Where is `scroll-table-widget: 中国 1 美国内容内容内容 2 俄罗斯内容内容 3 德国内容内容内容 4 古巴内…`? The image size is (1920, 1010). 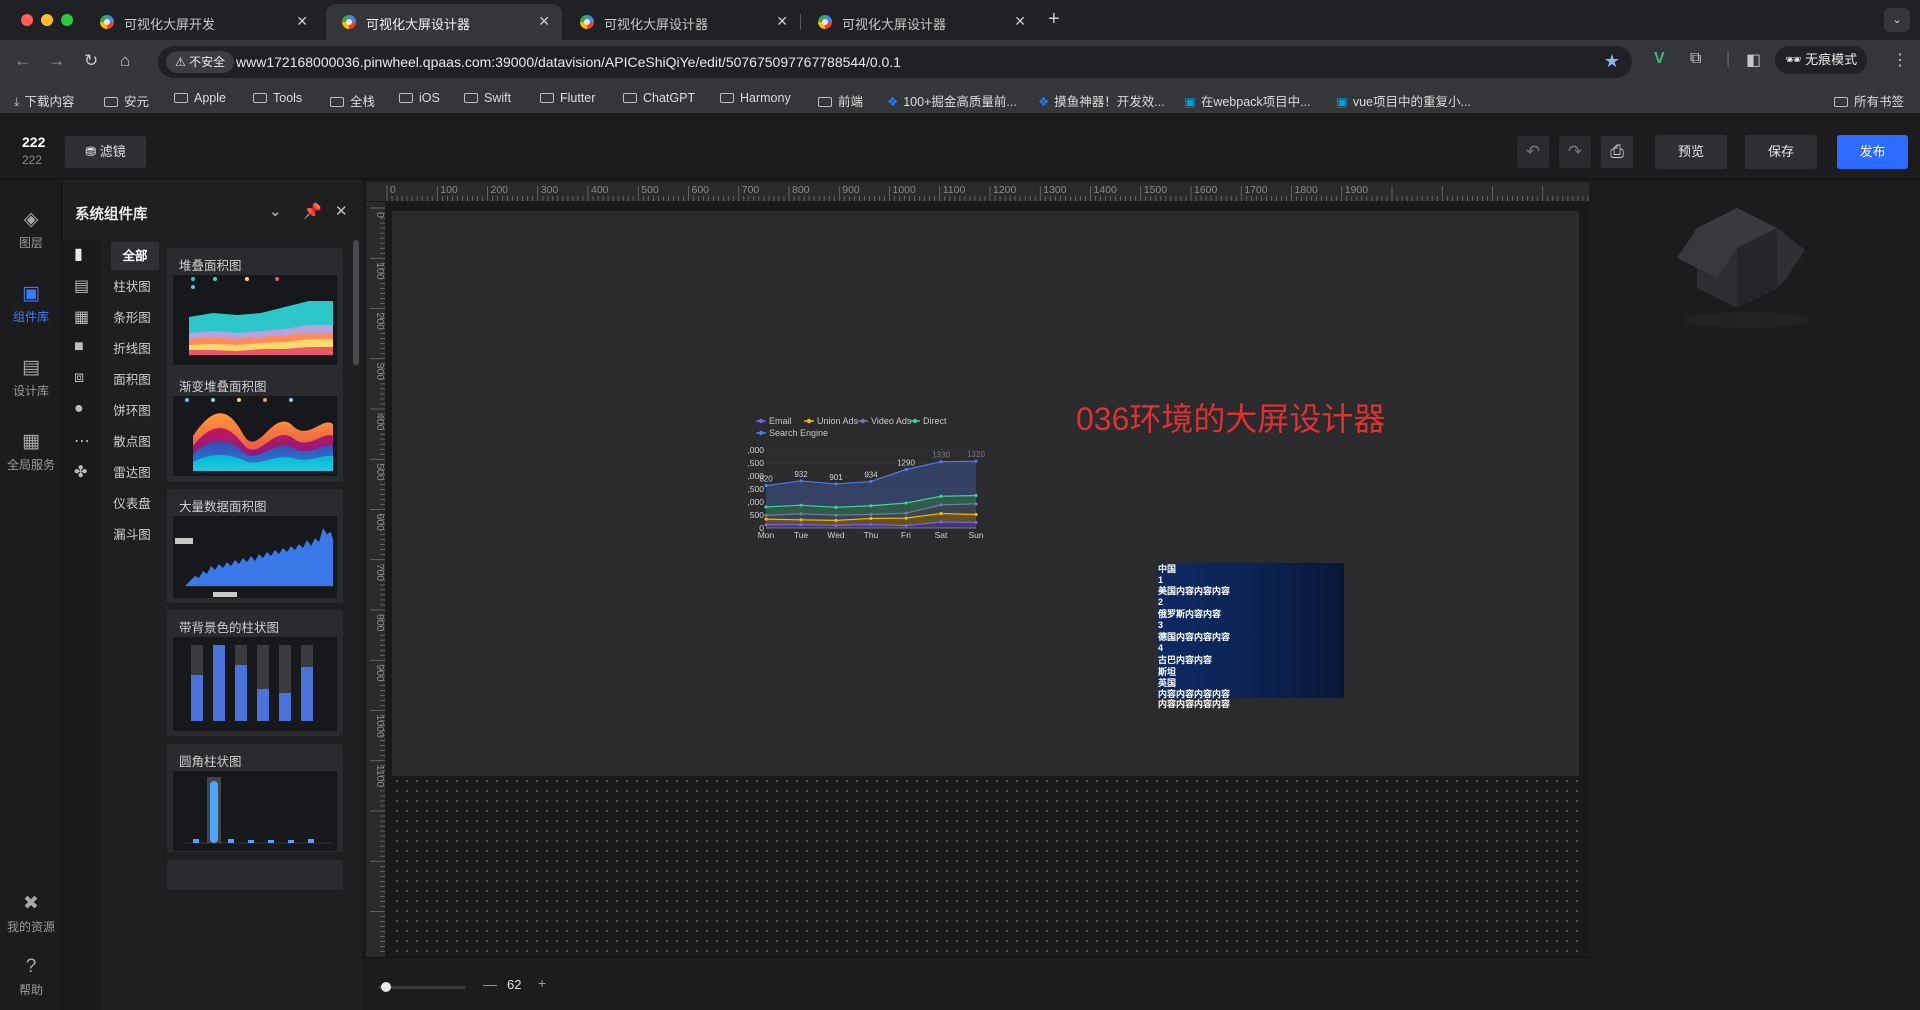 scroll-table-widget: 中国 1 美国内容内容内容 2 俄罗斯内容内容 3 德国内容内容内容 4 古巴内… is located at coordinates (1251, 636).